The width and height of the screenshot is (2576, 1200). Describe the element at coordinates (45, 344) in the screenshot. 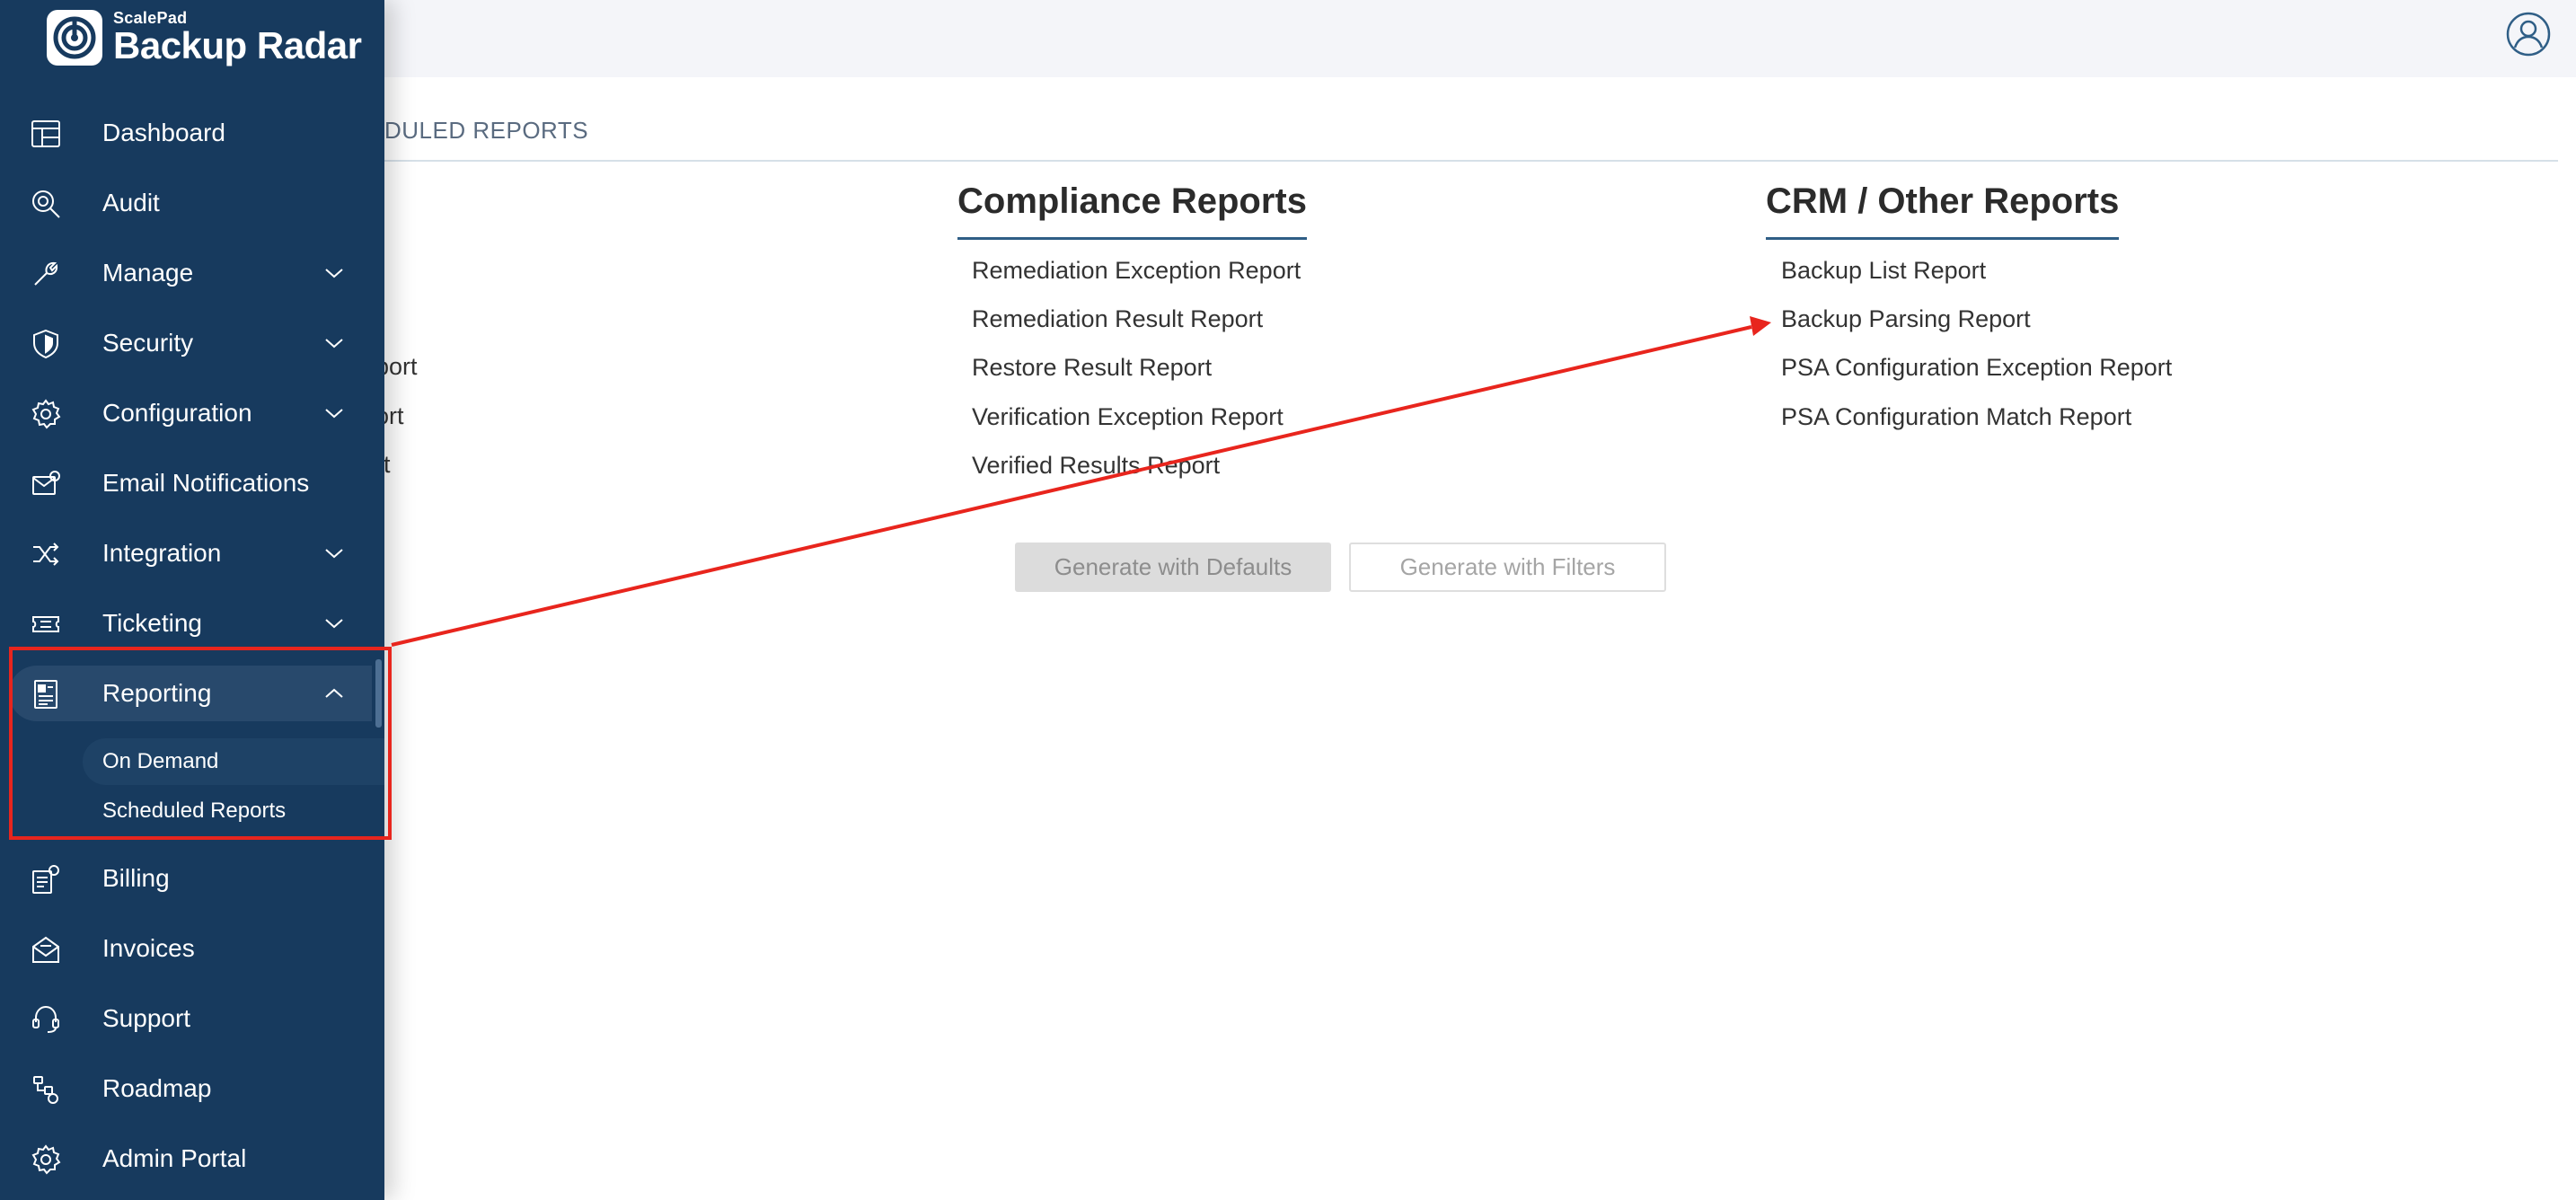

I see `shield-icon` at that location.